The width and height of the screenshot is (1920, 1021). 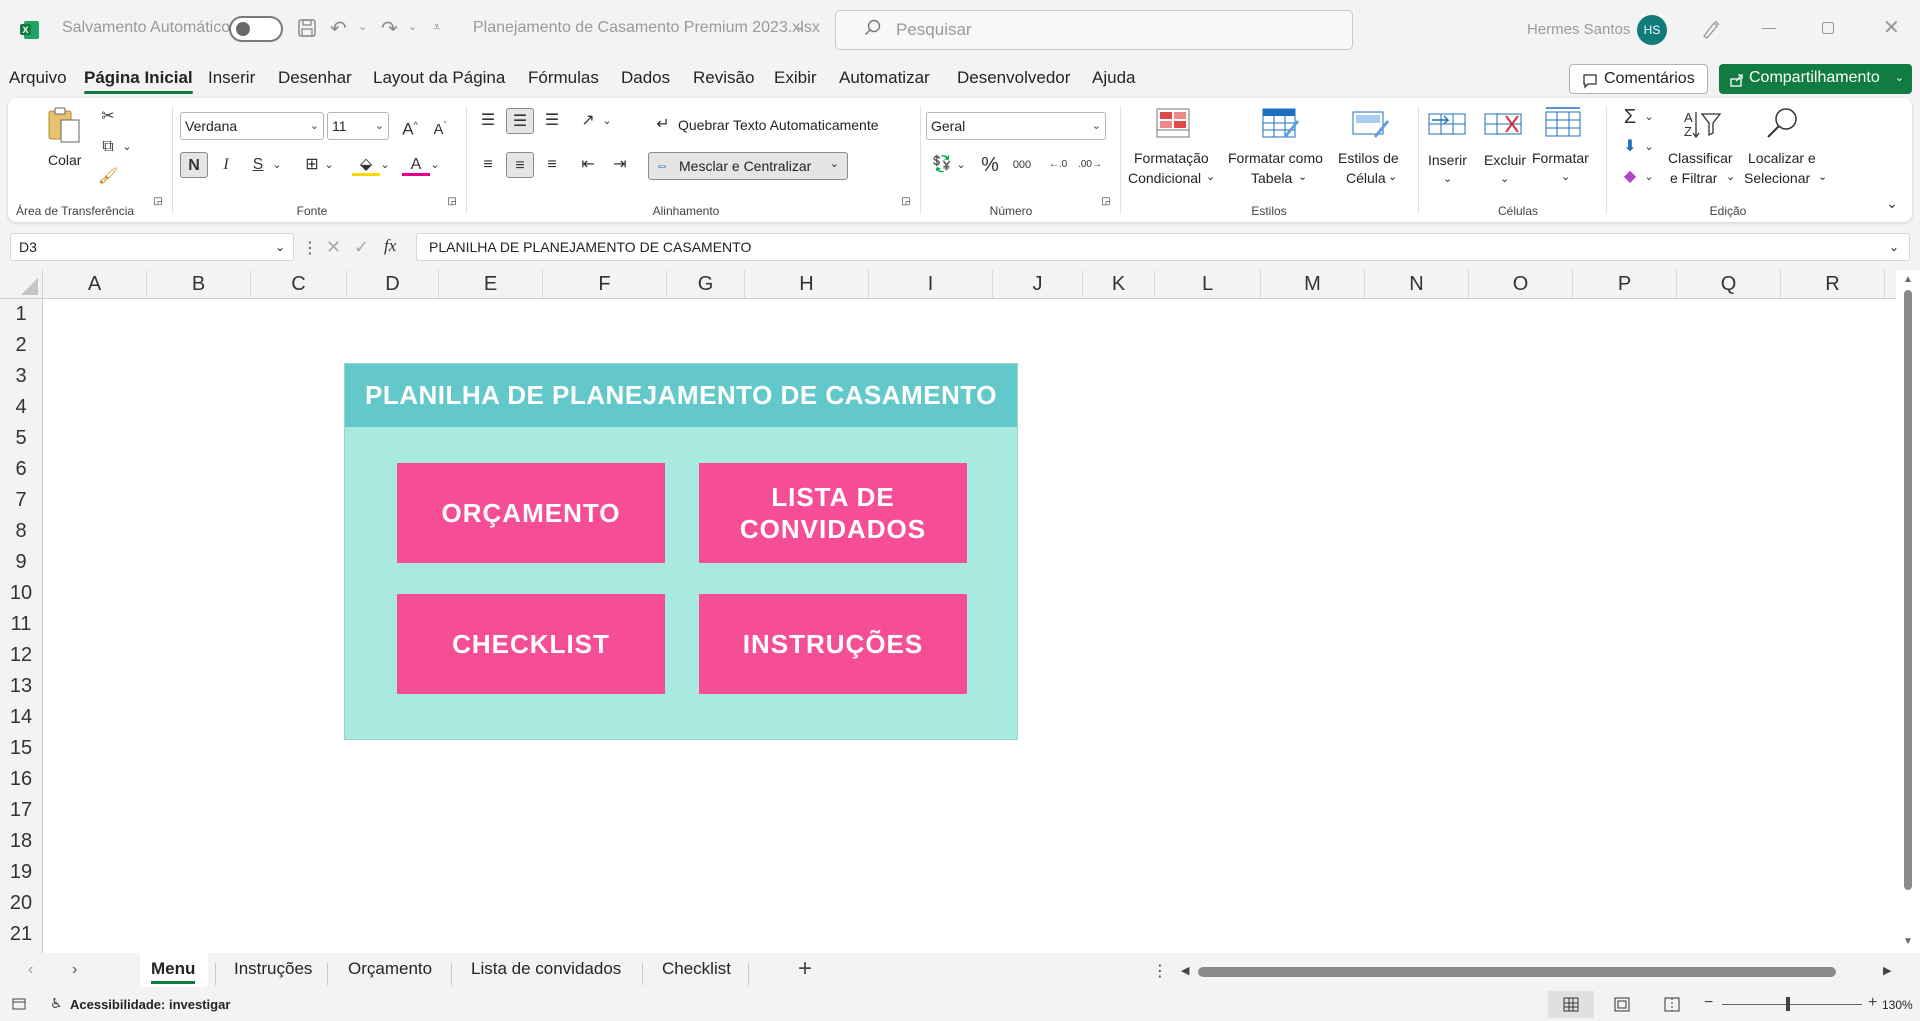 What do you see at coordinates (588, 165) in the screenshot?
I see `decrease-indent-icon: ⇤` at bounding box center [588, 165].